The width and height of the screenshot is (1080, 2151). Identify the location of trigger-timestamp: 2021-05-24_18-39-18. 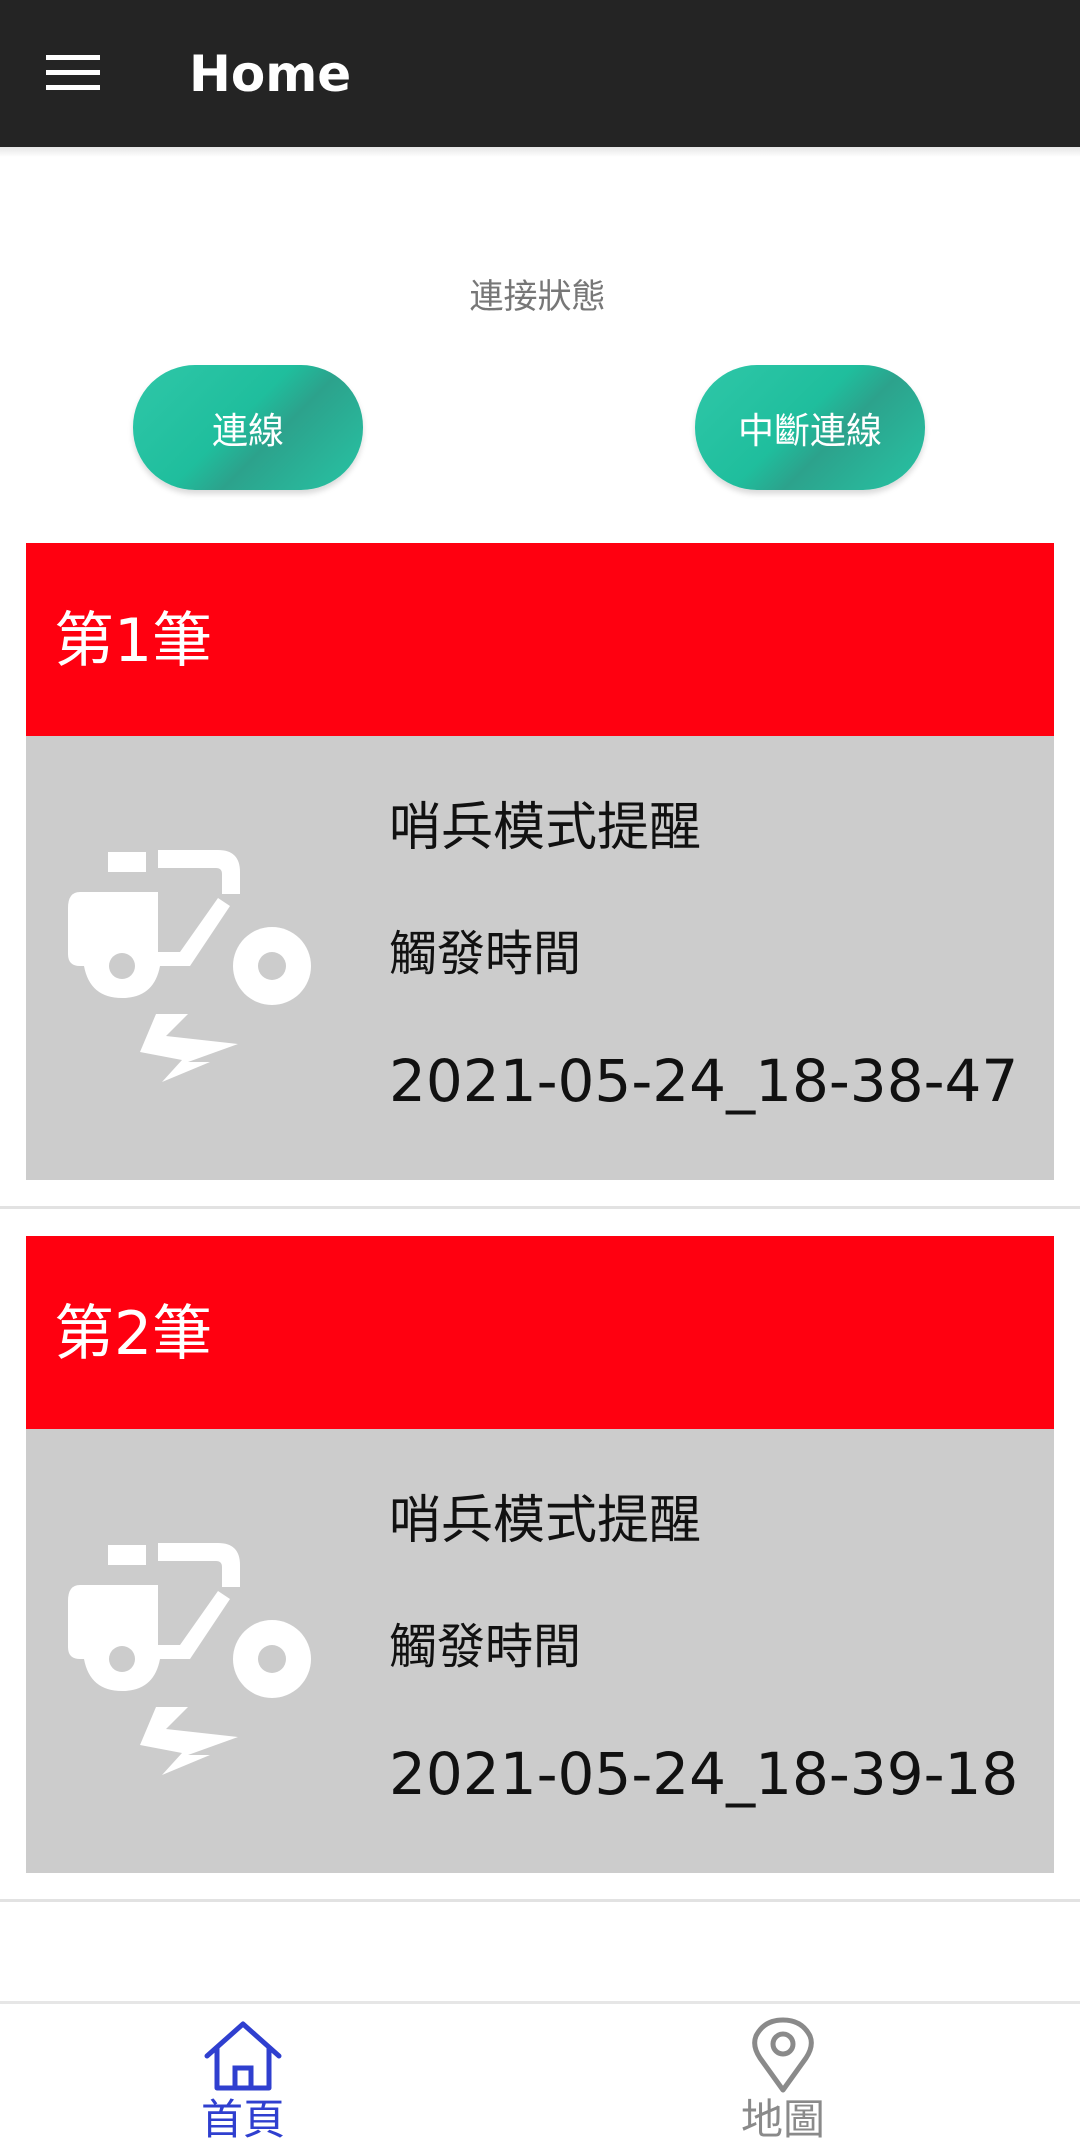
(704, 1774).